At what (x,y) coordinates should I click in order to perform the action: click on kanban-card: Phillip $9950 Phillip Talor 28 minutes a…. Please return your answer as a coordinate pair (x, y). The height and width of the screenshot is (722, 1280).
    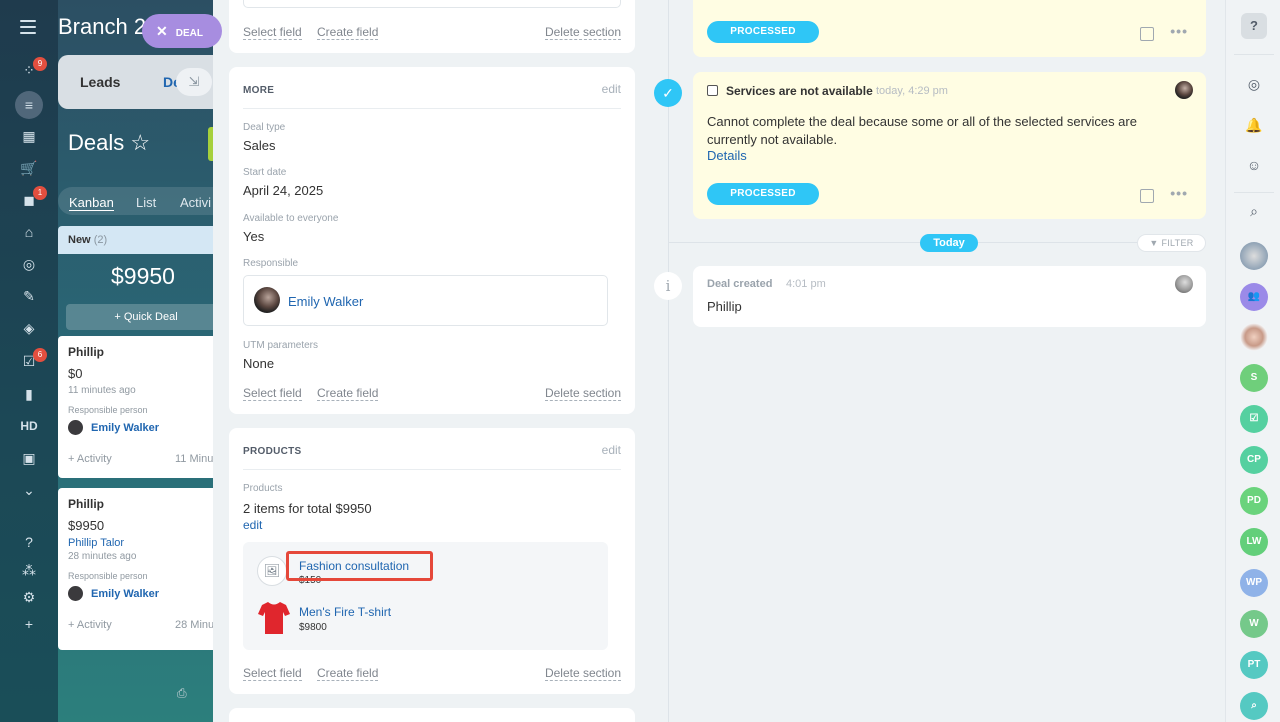
    Looking at the image, I should click on (138, 569).